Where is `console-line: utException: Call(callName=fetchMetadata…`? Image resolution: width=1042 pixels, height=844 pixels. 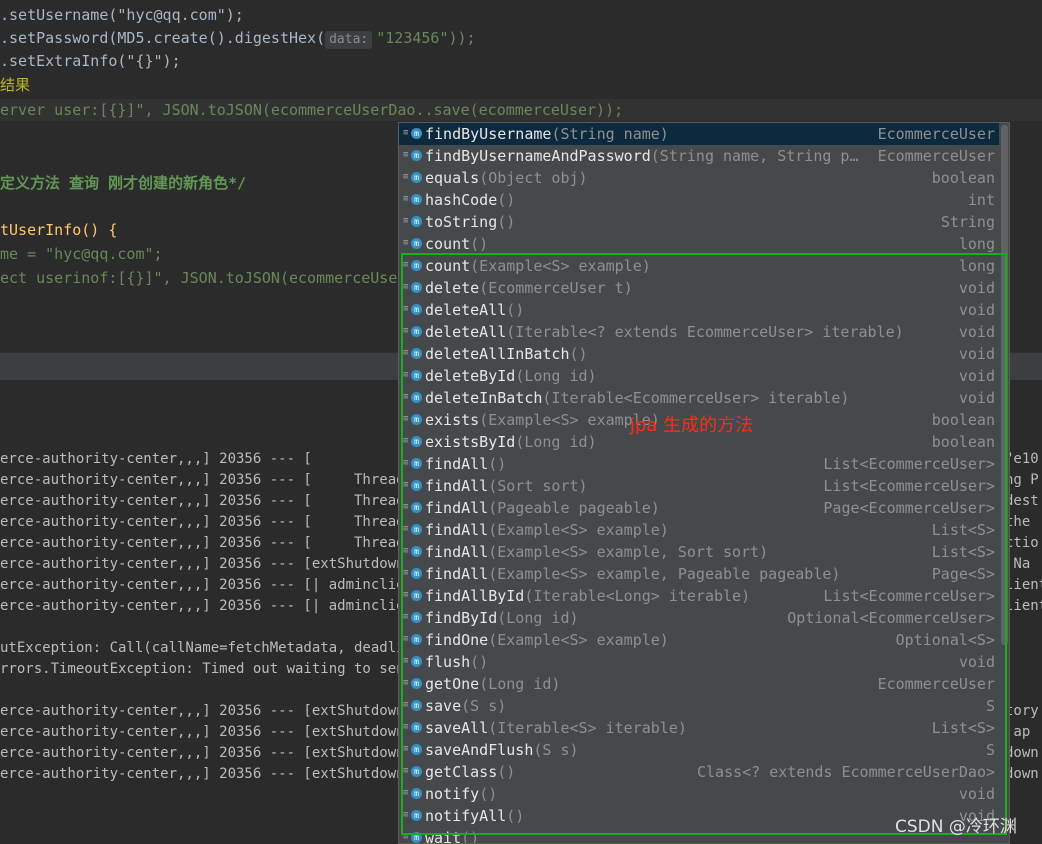
console-line: utException: Call(callName=fetchMetadata… is located at coordinates (211, 648).